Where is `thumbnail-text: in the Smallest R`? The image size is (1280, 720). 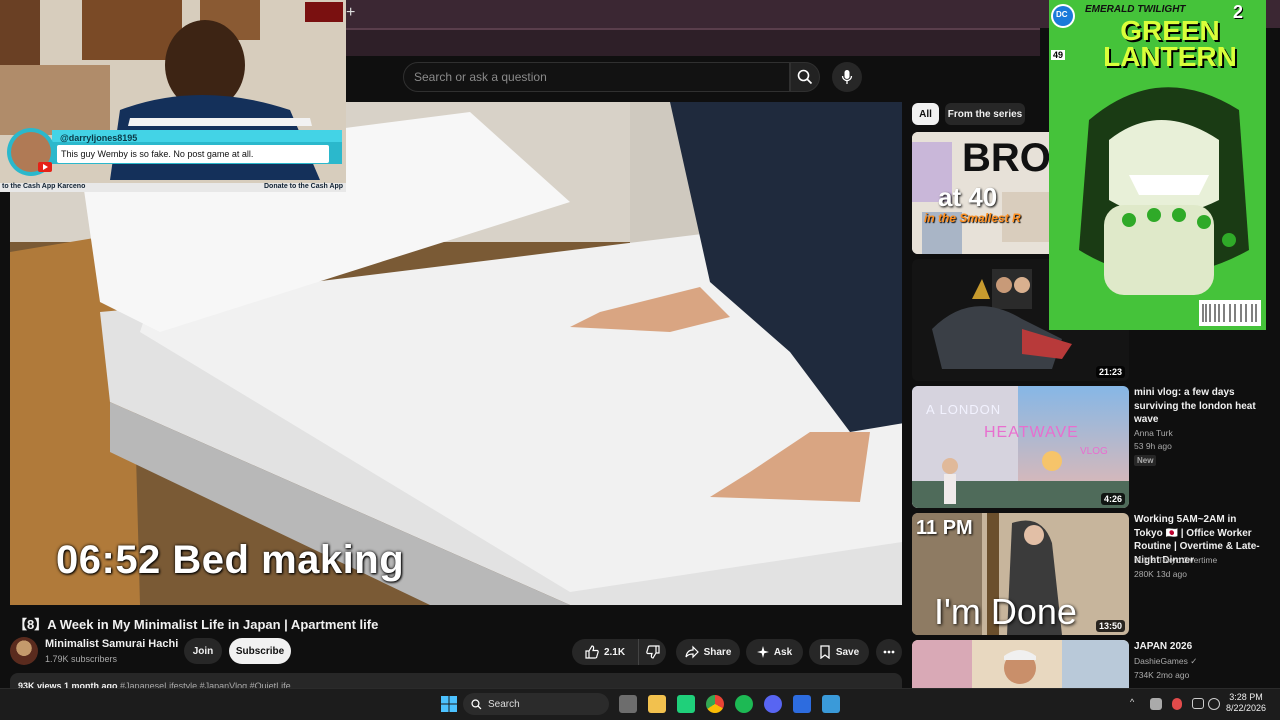 thumbnail-text: in the Smallest R is located at coordinates (972, 218).